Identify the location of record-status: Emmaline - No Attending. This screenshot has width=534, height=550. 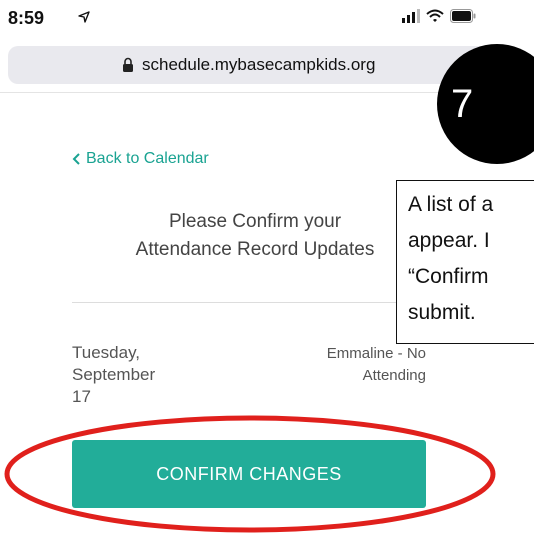
(325, 365).